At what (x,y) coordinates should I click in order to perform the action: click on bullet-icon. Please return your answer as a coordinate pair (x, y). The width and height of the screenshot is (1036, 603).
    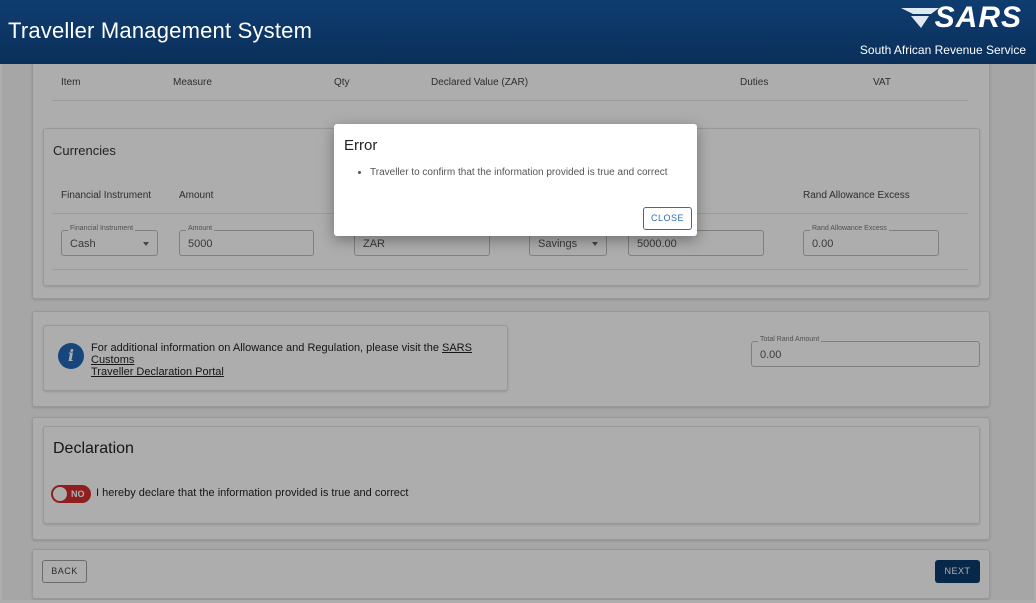
    Looking at the image, I should click on (359, 172).